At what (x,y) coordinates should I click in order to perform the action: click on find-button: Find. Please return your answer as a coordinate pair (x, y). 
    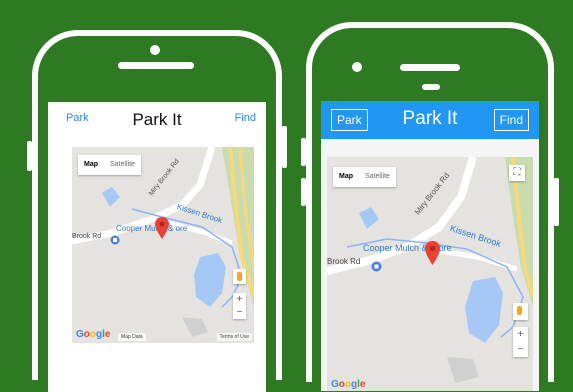
    Looking at the image, I should click on (511, 120).